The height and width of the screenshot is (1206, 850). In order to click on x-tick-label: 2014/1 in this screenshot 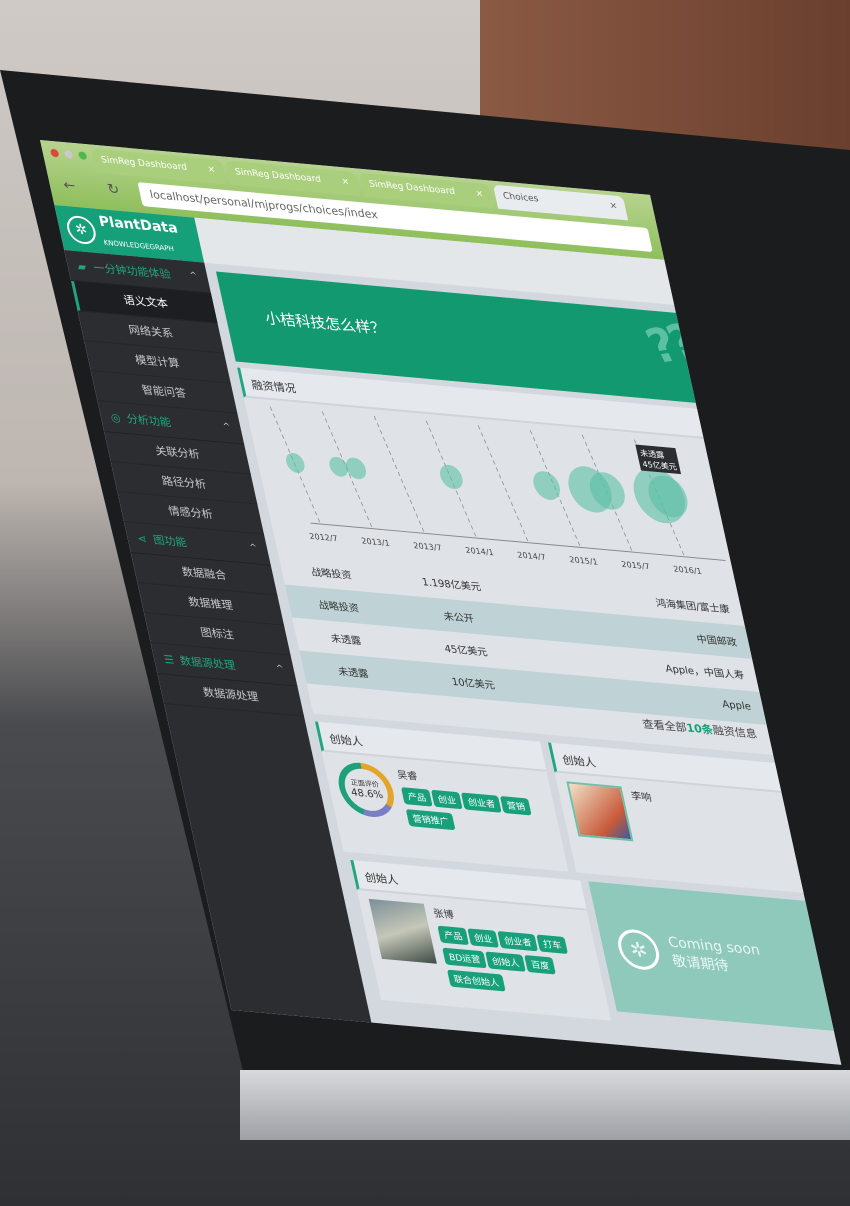, I will do `click(479, 551)`.